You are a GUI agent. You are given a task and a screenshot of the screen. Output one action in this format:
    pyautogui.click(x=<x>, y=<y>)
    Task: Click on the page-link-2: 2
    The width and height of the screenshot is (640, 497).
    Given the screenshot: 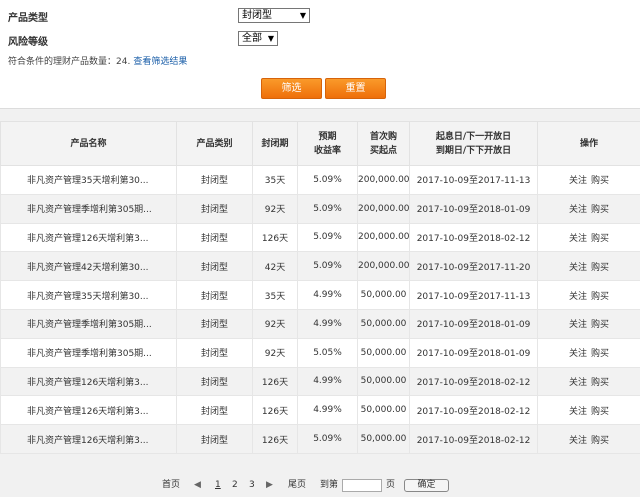 What is the action you would take?
    pyautogui.click(x=235, y=485)
    